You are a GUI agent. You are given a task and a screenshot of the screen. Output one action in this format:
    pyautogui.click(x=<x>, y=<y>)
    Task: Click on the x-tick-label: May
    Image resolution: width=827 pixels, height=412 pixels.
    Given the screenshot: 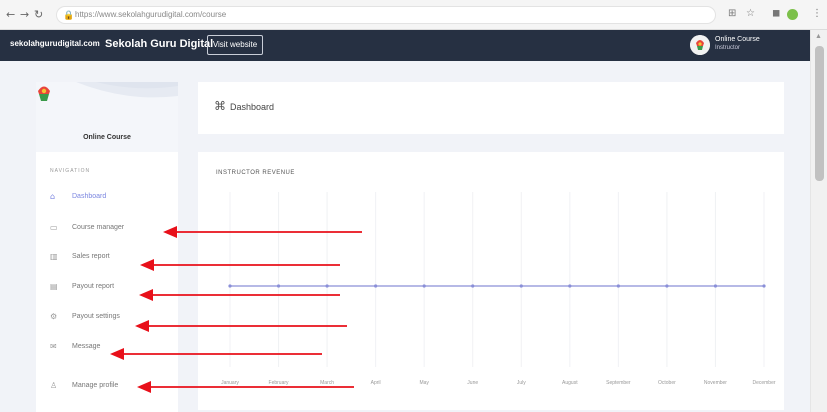 What is the action you would take?
    pyautogui.click(x=424, y=383)
    